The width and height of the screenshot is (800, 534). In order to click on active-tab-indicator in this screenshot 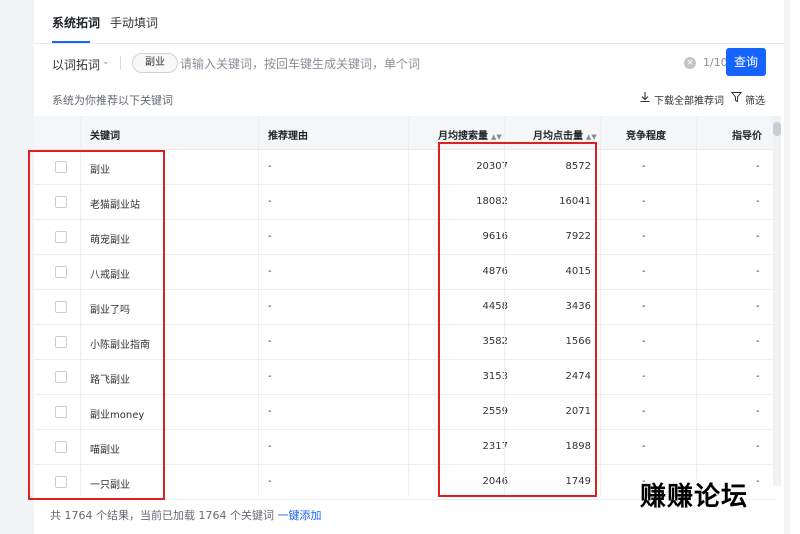, I will do `click(71, 42)`.